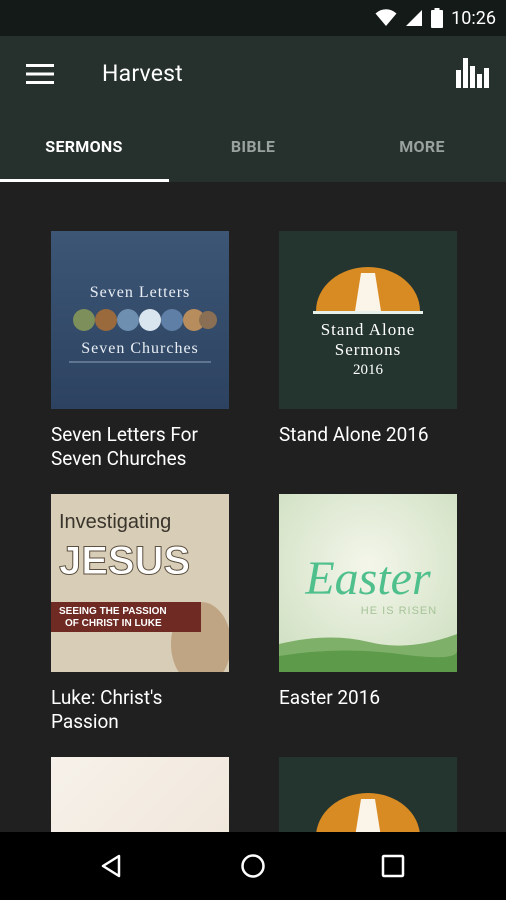 This screenshot has height=900, width=506. I want to click on app-bar: Harvest, so click(253, 74).